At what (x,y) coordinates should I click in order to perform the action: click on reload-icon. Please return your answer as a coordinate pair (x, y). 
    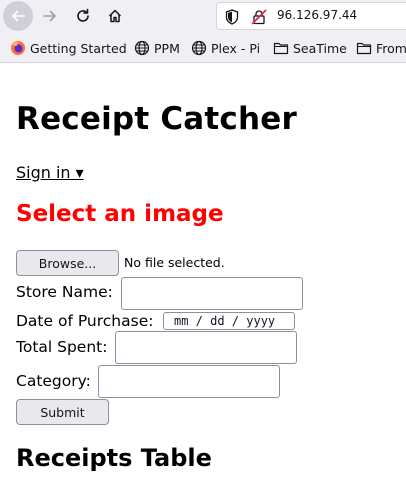
    Looking at the image, I should click on (83, 15).